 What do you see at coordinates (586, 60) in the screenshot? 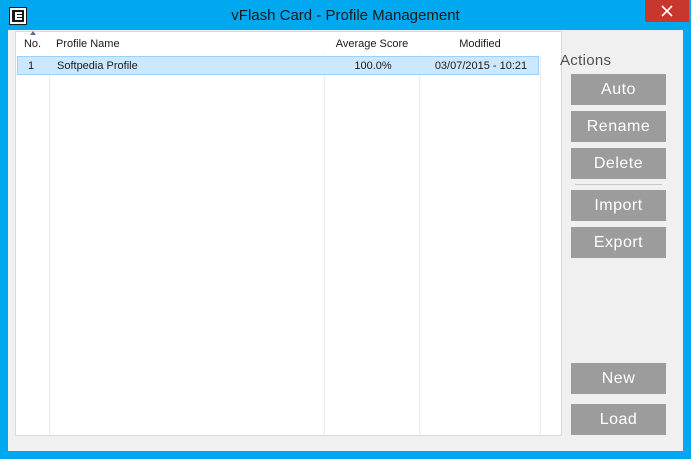
I see `actions-label: Actions` at bounding box center [586, 60].